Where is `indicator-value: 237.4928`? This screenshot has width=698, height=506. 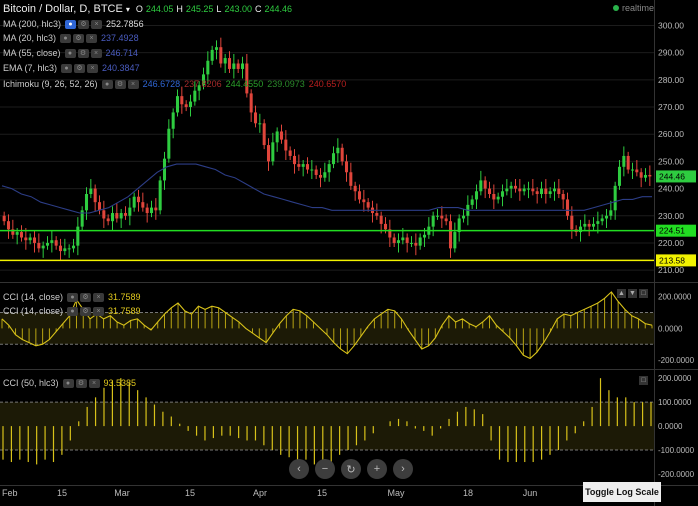 indicator-value: 237.4928 is located at coordinates (120, 38).